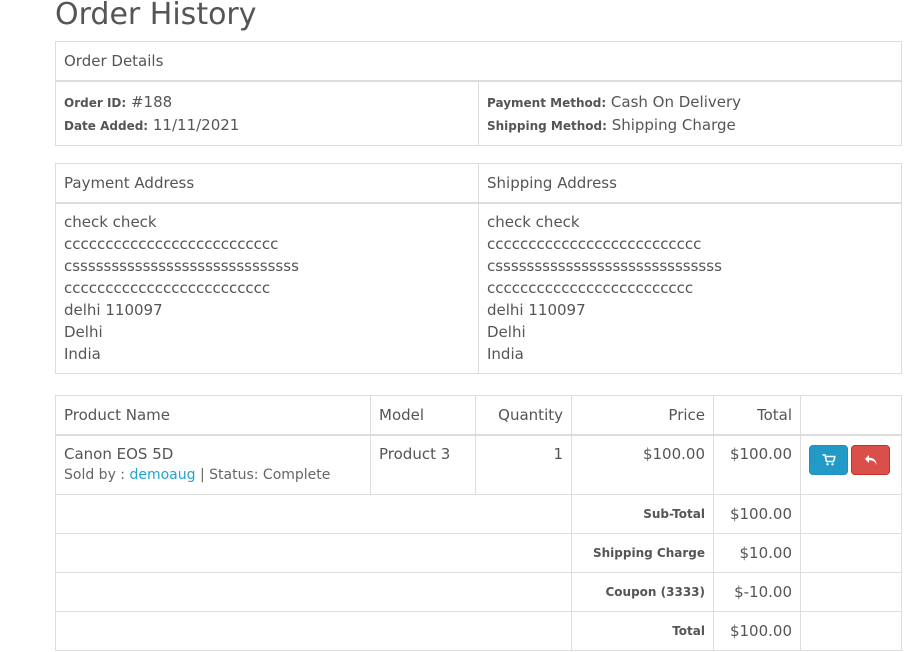  What do you see at coordinates (478, 592) in the screenshot?
I see `totals-row: Coupon (3333) $-10.00` at bounding box center [478, 592].